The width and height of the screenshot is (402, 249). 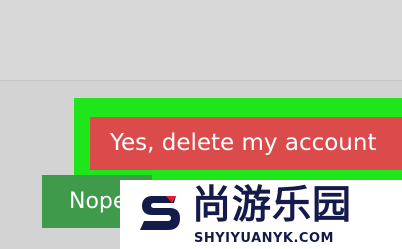 What do you see at coordinates (160, 213) in the screenshot?
I see `s-logo-icon` at bounding box center [160, 213].